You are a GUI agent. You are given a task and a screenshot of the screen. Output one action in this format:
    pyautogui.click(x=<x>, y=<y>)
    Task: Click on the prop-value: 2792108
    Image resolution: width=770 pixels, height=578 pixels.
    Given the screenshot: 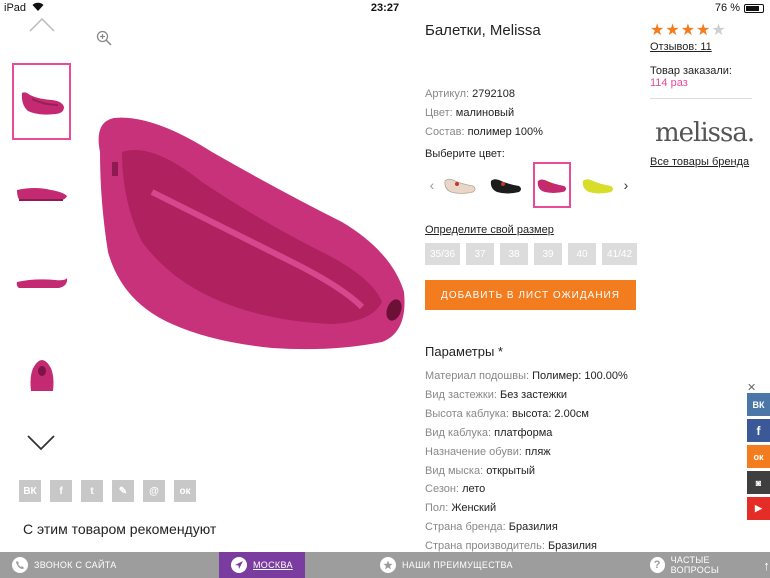 What is the action you would take?
    pyautogui.click(x=493, y=94)
    